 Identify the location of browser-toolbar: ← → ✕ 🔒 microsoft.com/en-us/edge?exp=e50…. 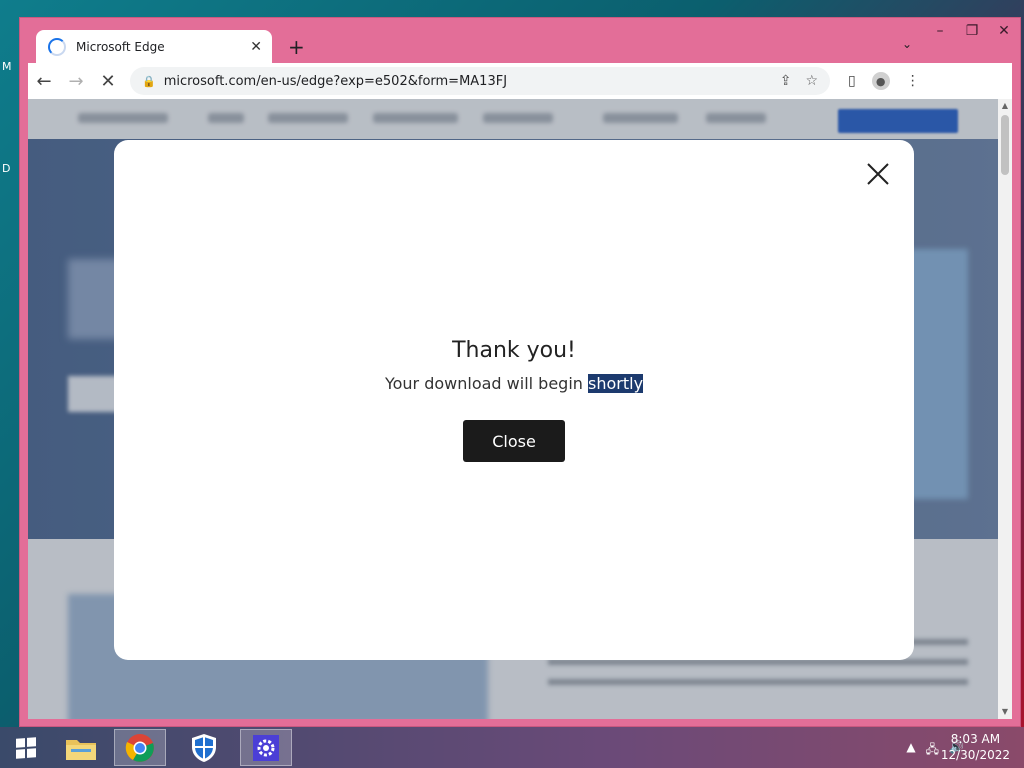
(520, 81).